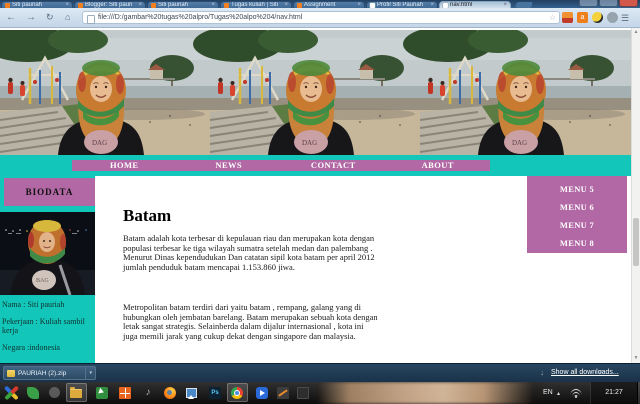  What do you see at coordinates (542, 372) in the screenshot?
I see `download-arrow-icon: ↓` at bounding box center [542, 372].